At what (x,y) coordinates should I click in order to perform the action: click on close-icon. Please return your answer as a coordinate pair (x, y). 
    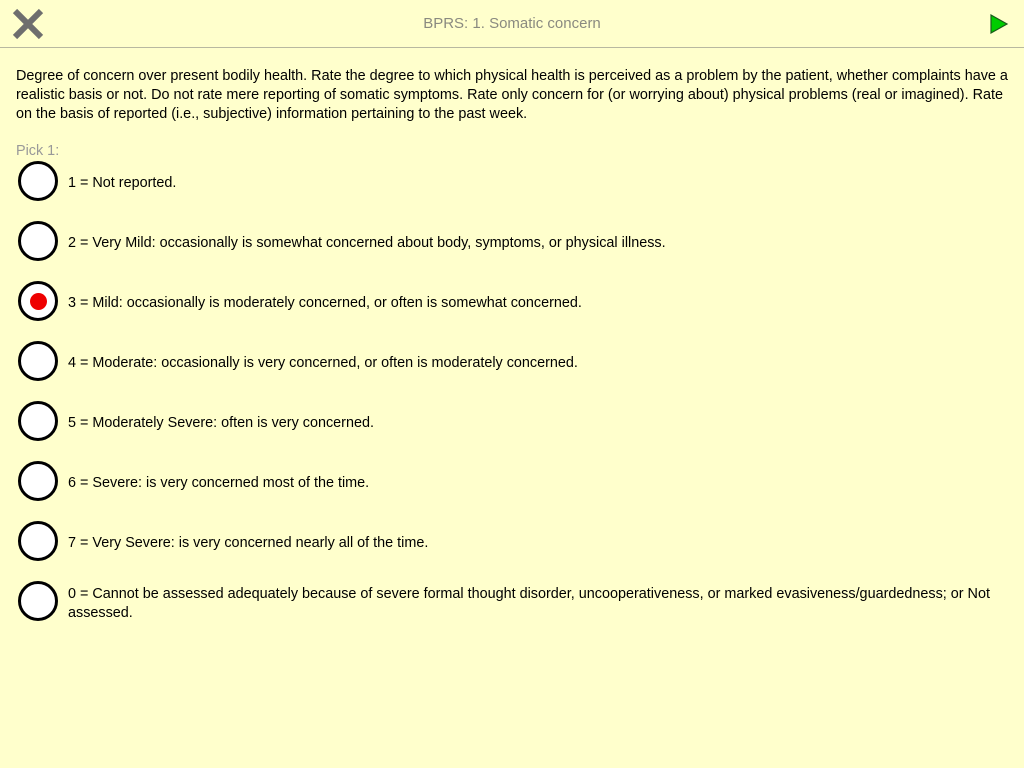
    Looking at the image, I should click on (28, 24).